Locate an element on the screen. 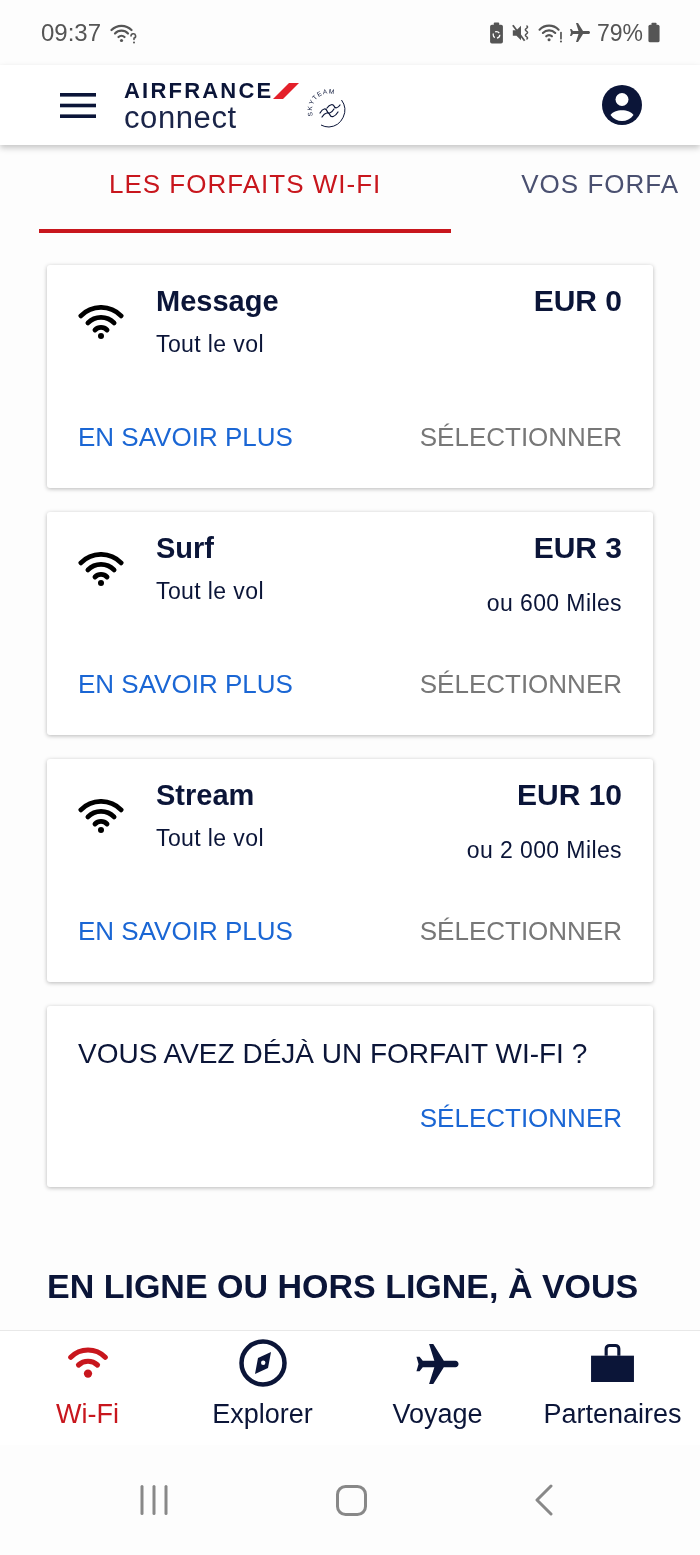 The width and height of the screenshot is (700, 1555). select-button: SÉLECTIONNER is located at coordinates (520, 1118).